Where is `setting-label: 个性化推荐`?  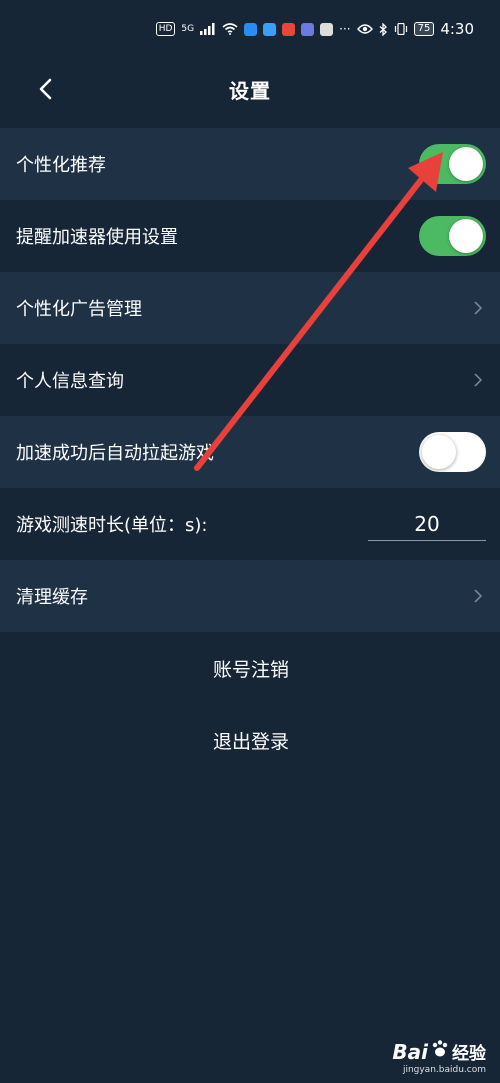 setting-label: 个性化推荐 is located at coordinates (61, 165).